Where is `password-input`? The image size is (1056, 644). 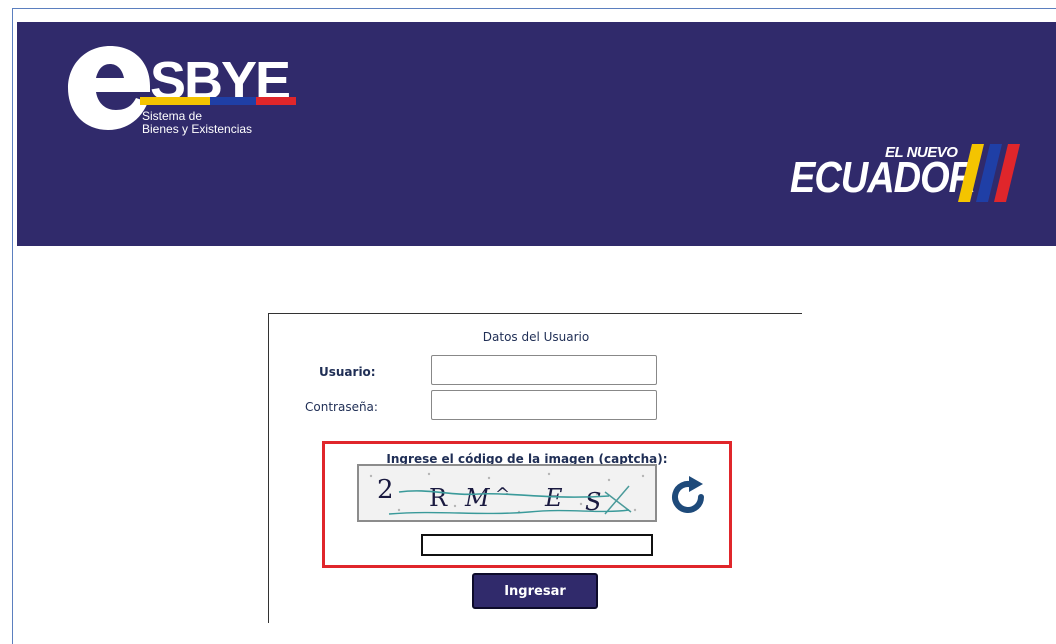 password-input is located at coordinates (544, 405).